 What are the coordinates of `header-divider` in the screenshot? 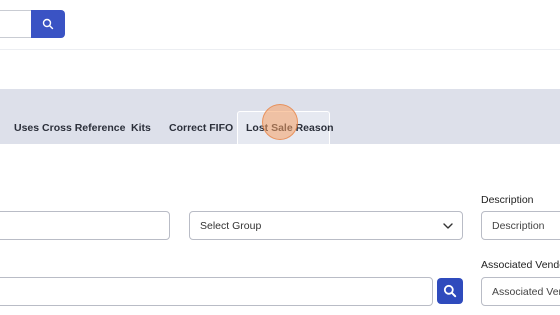 It's located at (280, 49).